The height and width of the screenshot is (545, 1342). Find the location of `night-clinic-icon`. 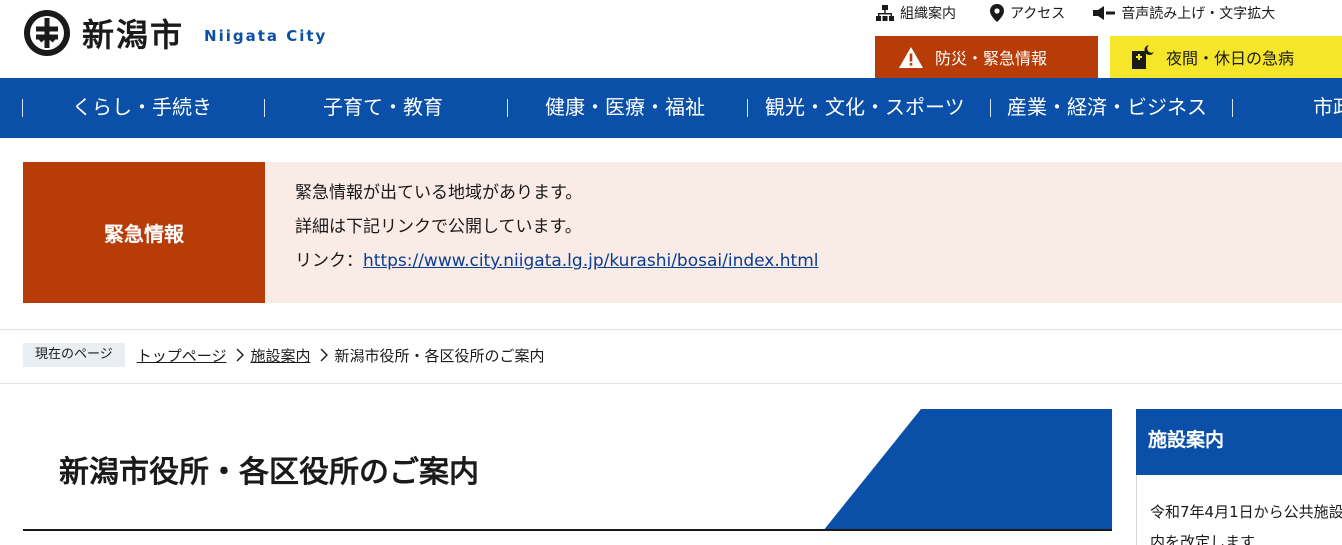

night-clinic-icon is located at coordinates (1143, 57).